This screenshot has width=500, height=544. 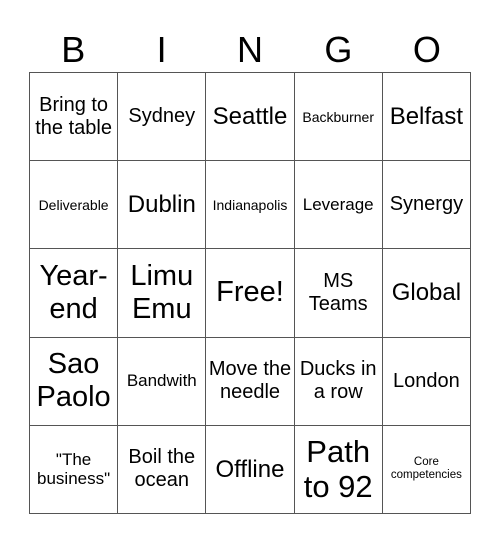 I want to click on bingo-cell: Year-end, so click(x=74, y=293).